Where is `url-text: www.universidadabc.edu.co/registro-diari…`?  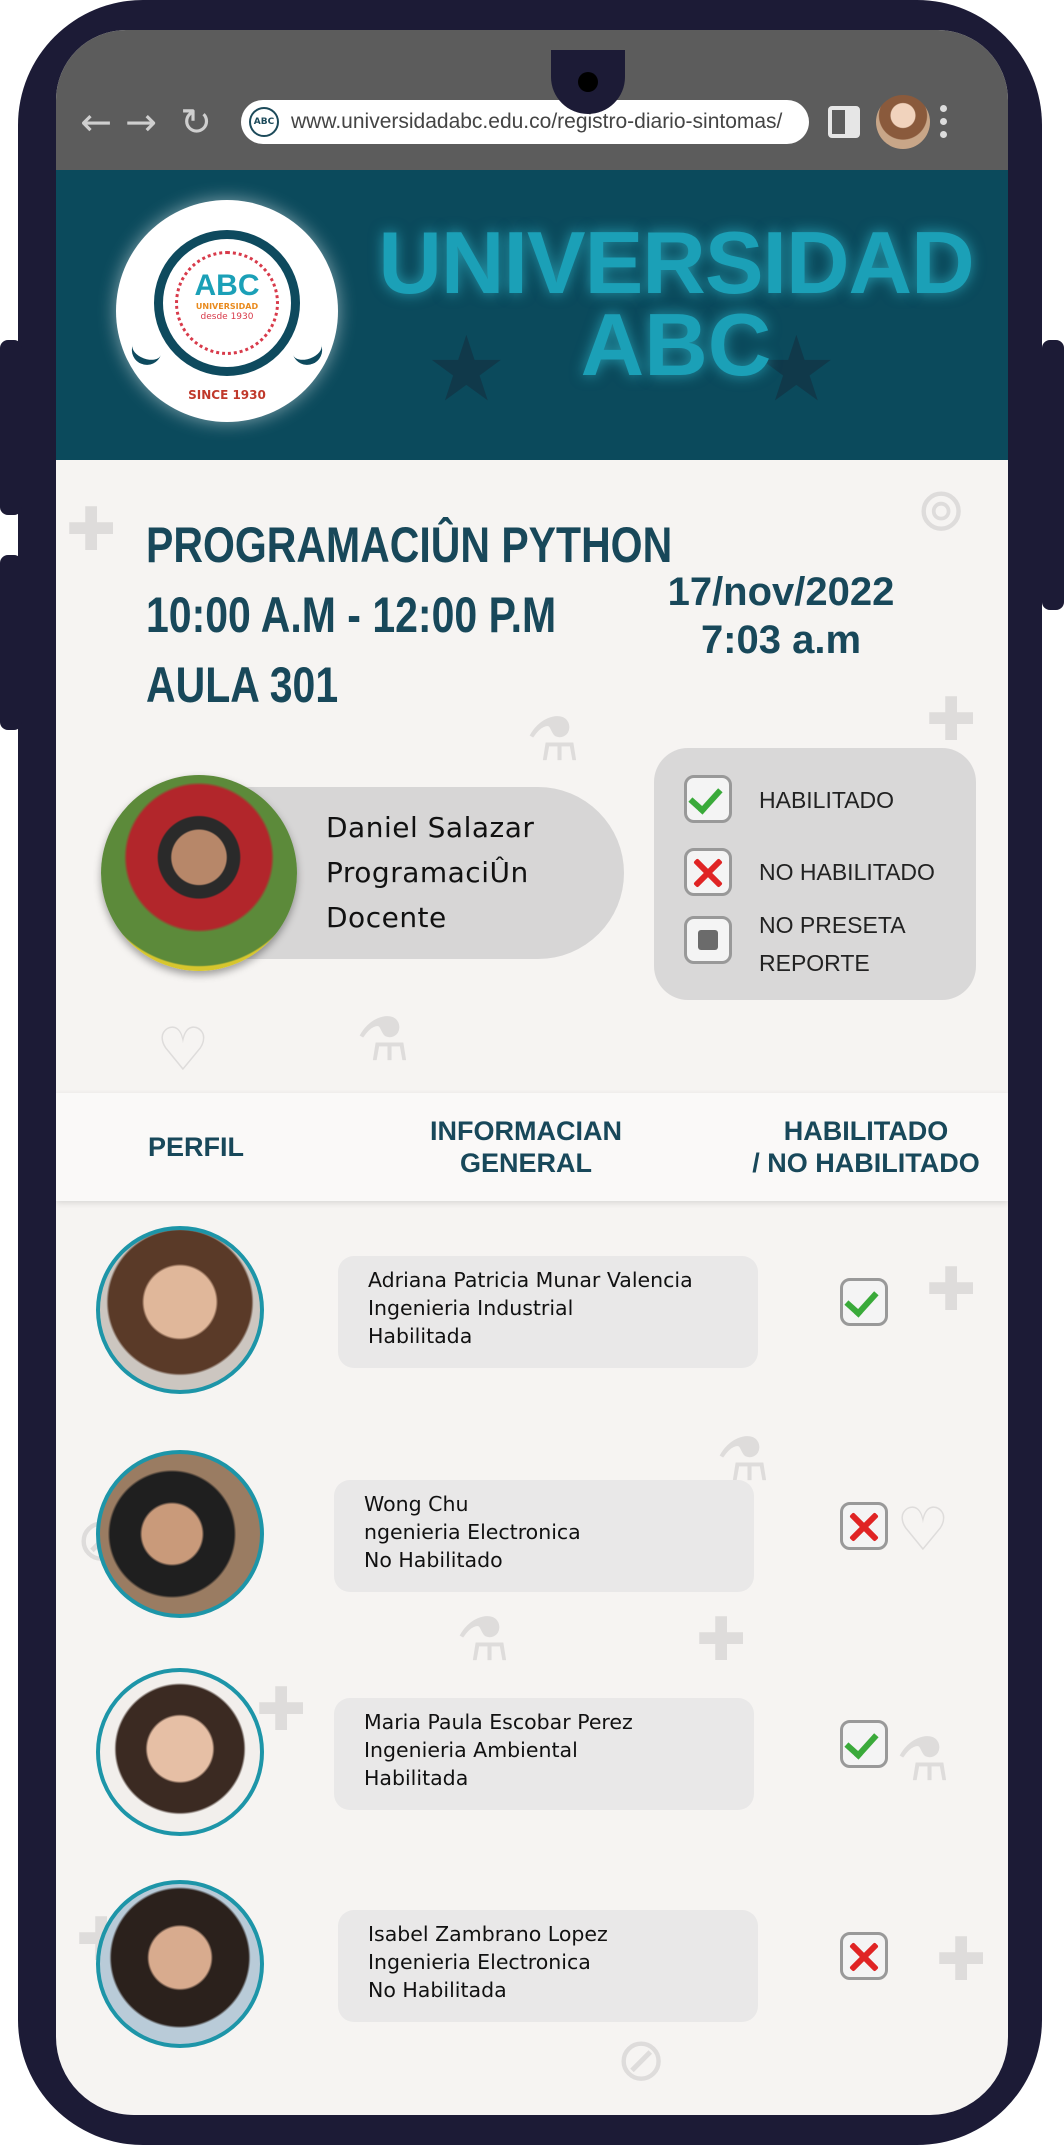
url-text: www.universidadabc.edu.co/registro-diari… is located at coordinates (537, 121).